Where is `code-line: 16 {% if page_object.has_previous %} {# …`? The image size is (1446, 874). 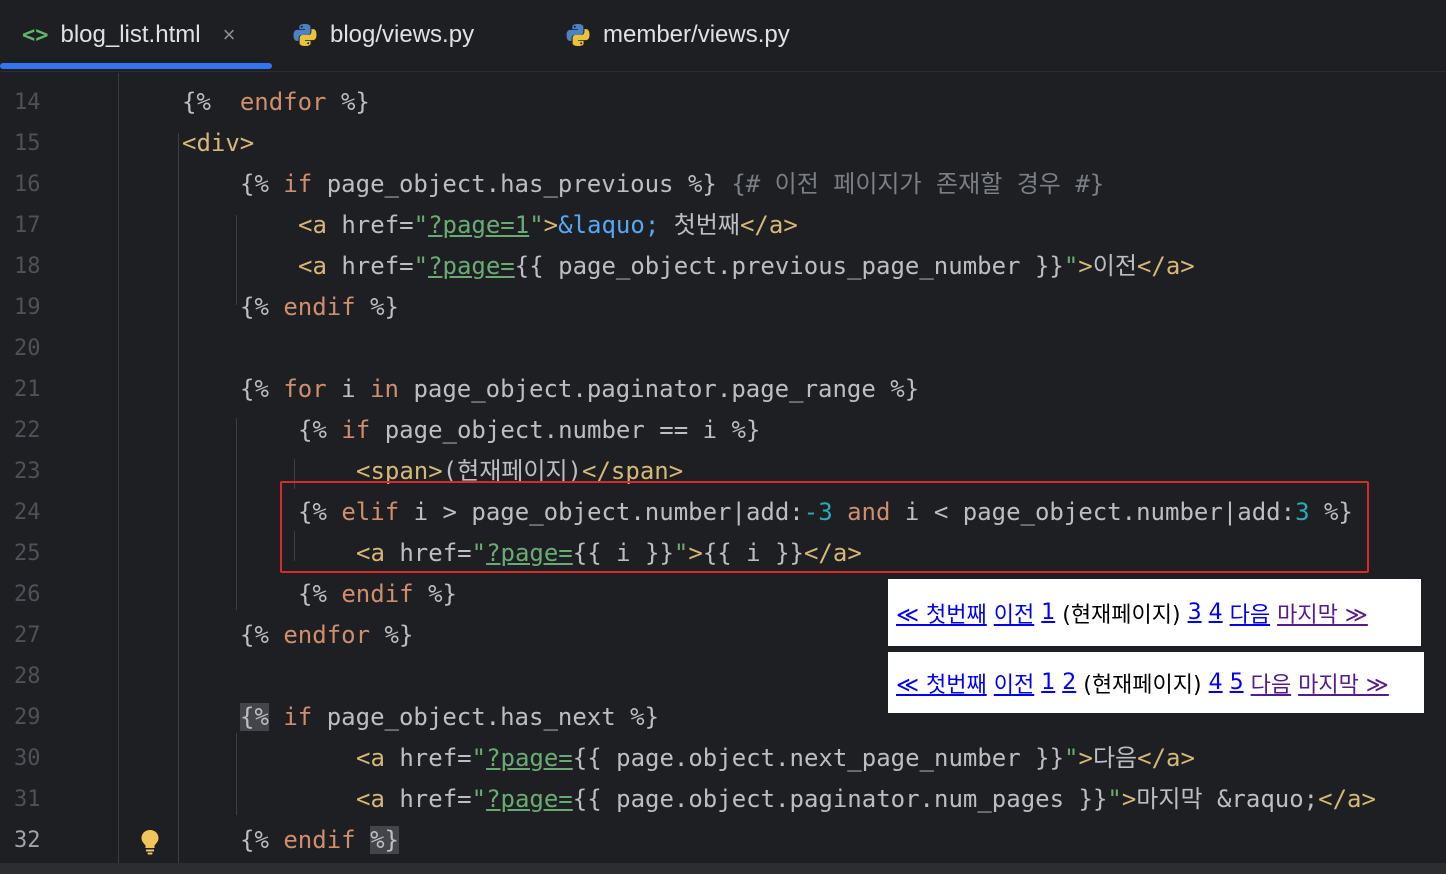 code-line: 16 {% if page_object.has_previous %} {# … is located at coordinates (723, 184).